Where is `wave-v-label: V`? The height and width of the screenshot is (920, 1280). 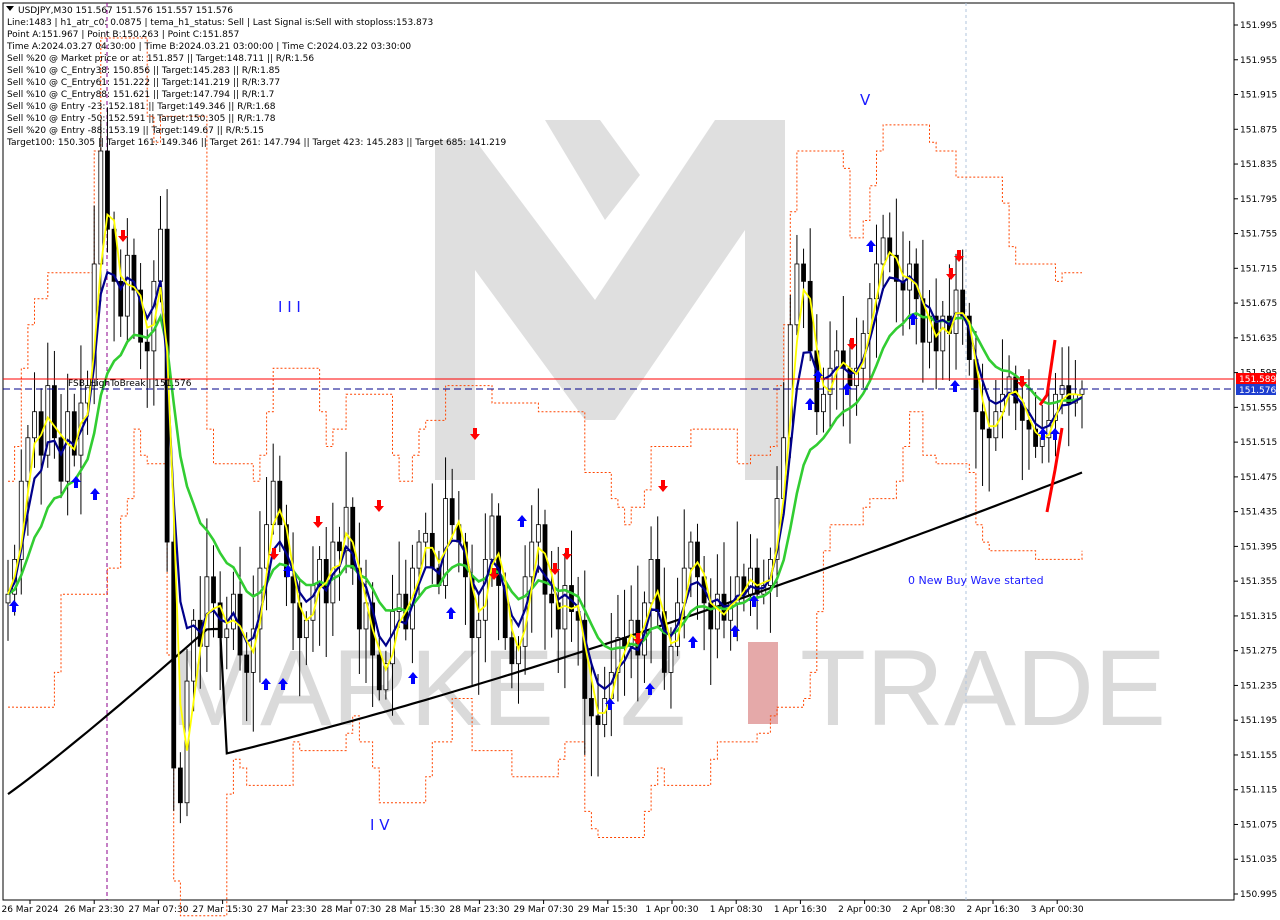 wave-v-label: V is located at coordinates (865, 100).